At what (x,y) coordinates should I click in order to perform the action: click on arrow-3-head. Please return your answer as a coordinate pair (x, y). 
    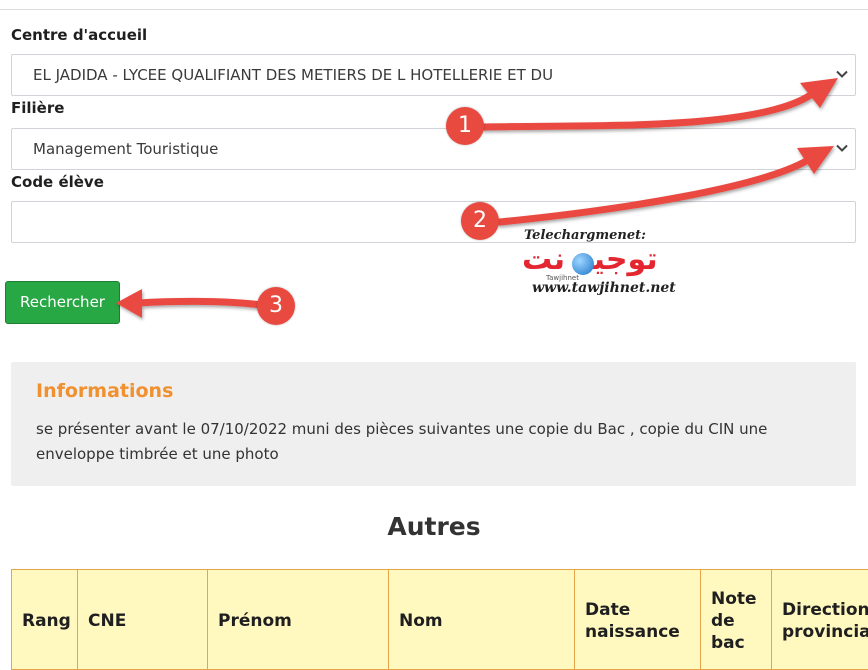
    Looking at the image, I should click on (129, 303).